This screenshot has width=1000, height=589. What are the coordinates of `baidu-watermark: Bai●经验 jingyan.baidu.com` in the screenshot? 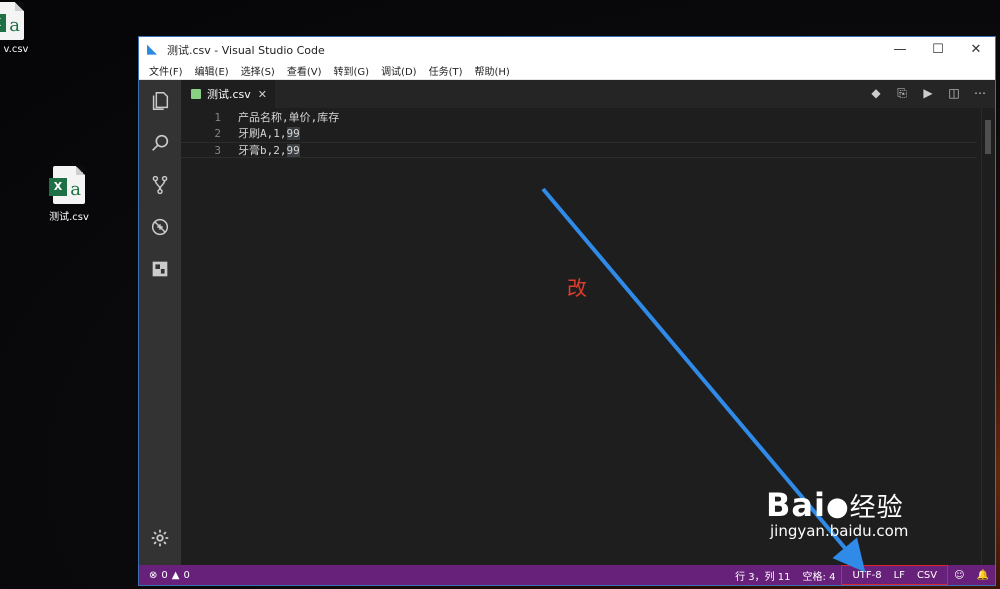 It's located at (837, 513).